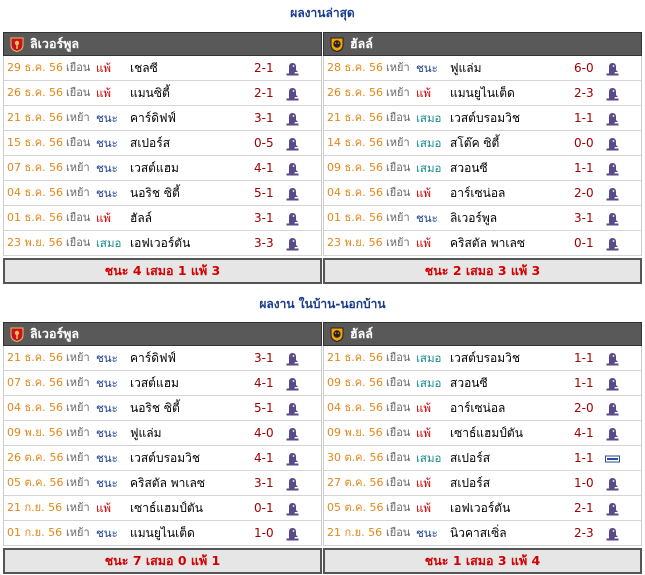 The height and width of the screenshot is (575, 645). I want to click on match-row: 09 ธ.ค. 56 เยือน เสมอ สวอนซี 1-1, so click(482, 168).